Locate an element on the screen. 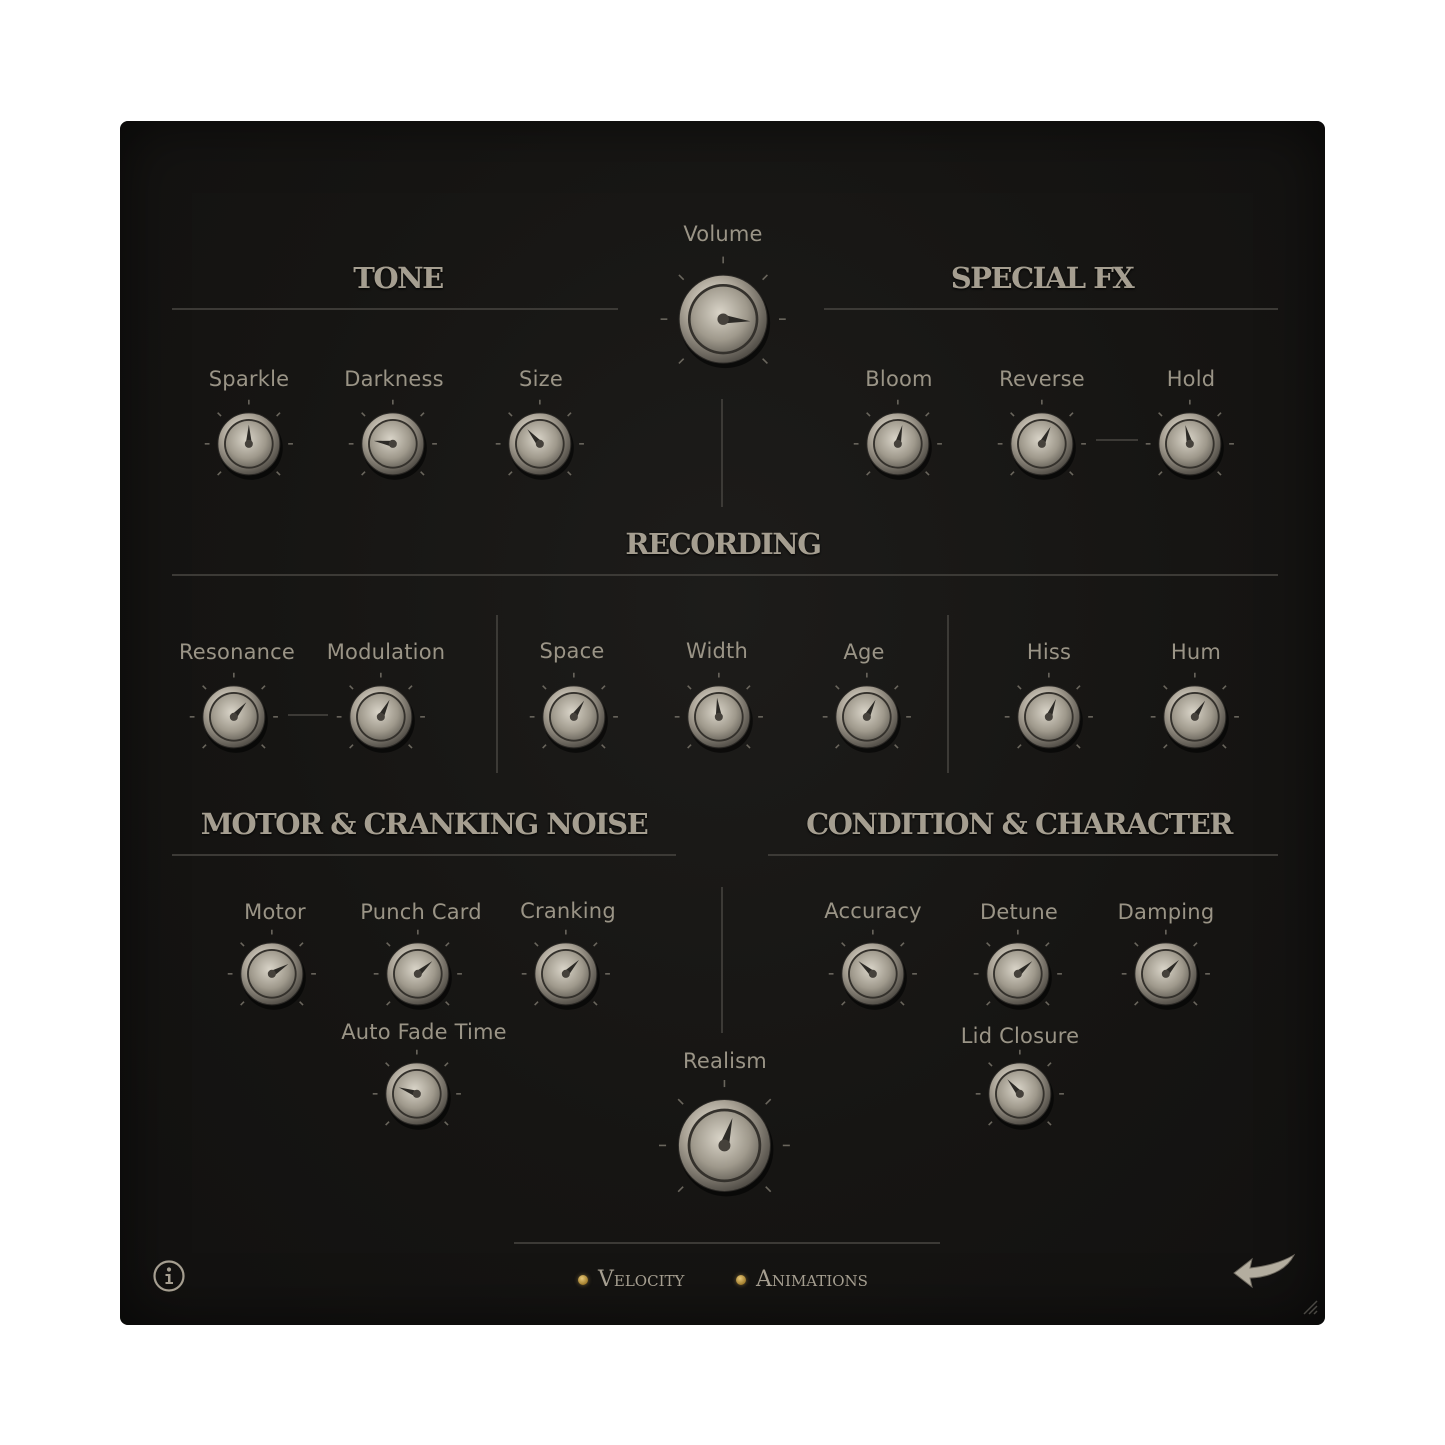  divider-recording-right is located at coordinates (948, 694).